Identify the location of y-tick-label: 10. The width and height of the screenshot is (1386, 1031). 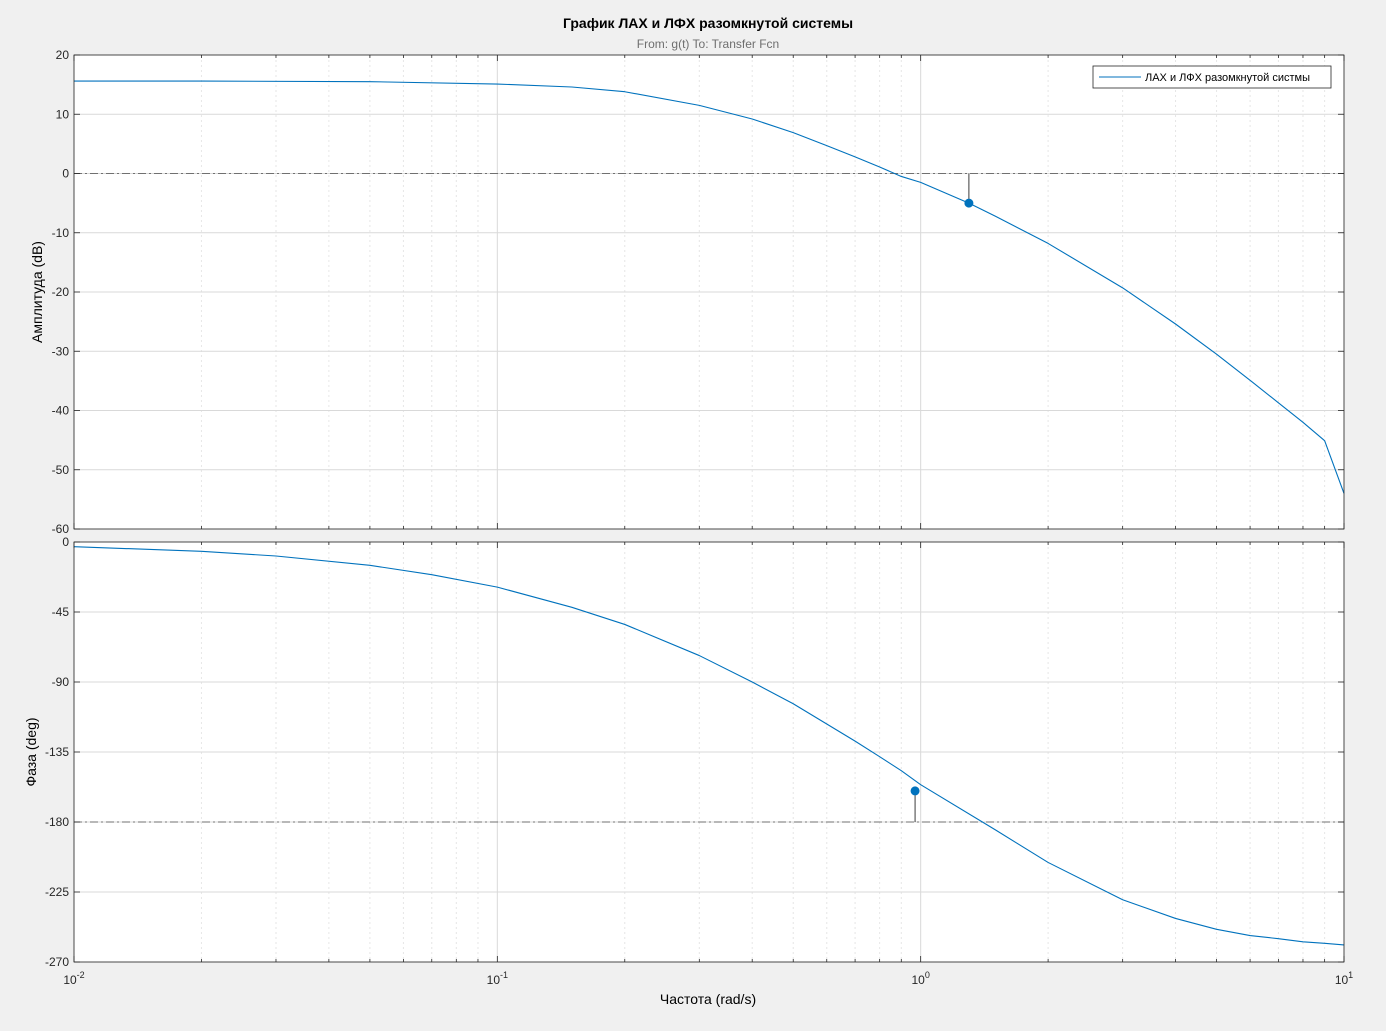
(63, 114).